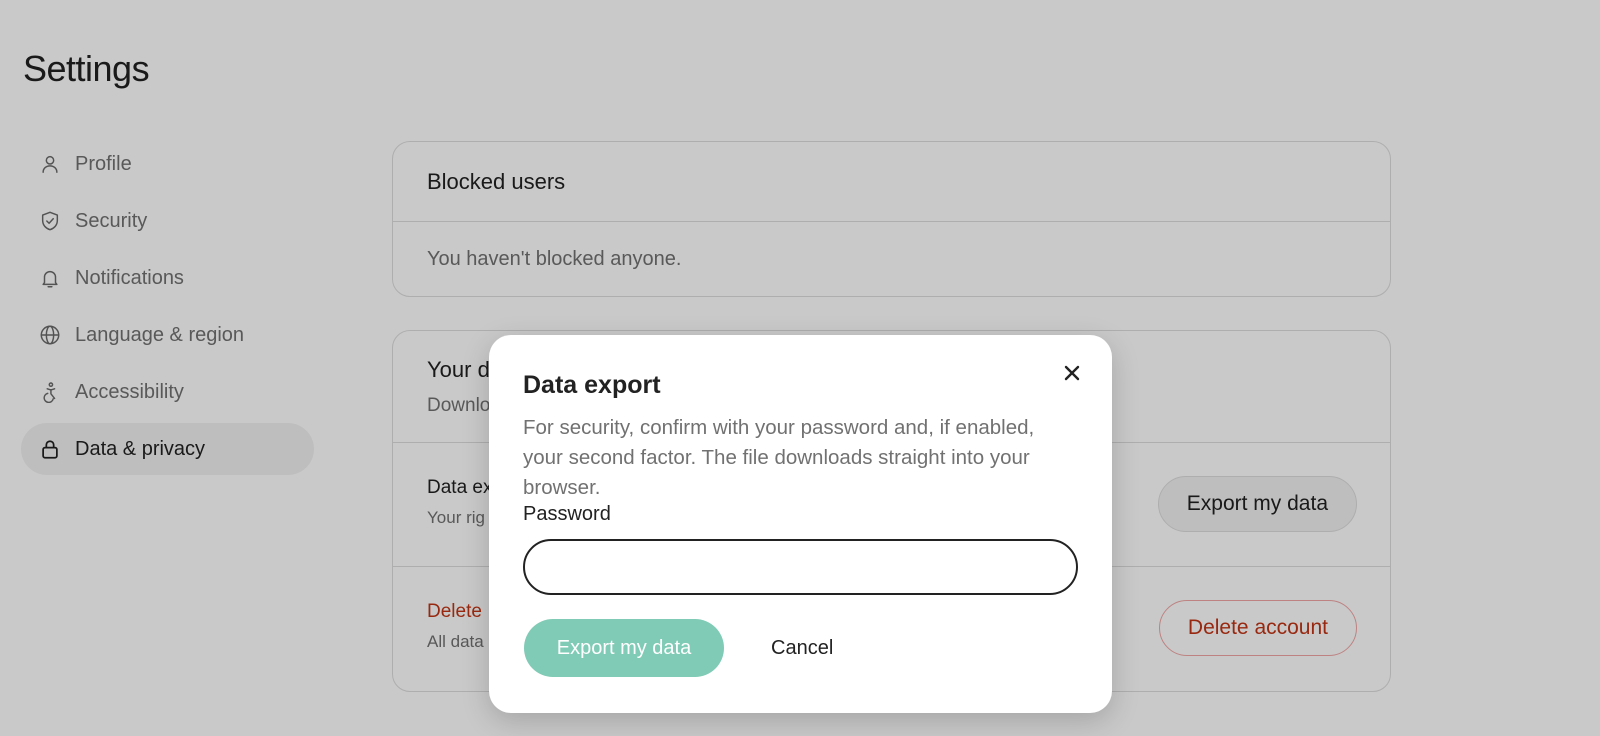 This screenshot has height=736, width=1600. I want to click on dialog-title: Data export, so click(592, 385).